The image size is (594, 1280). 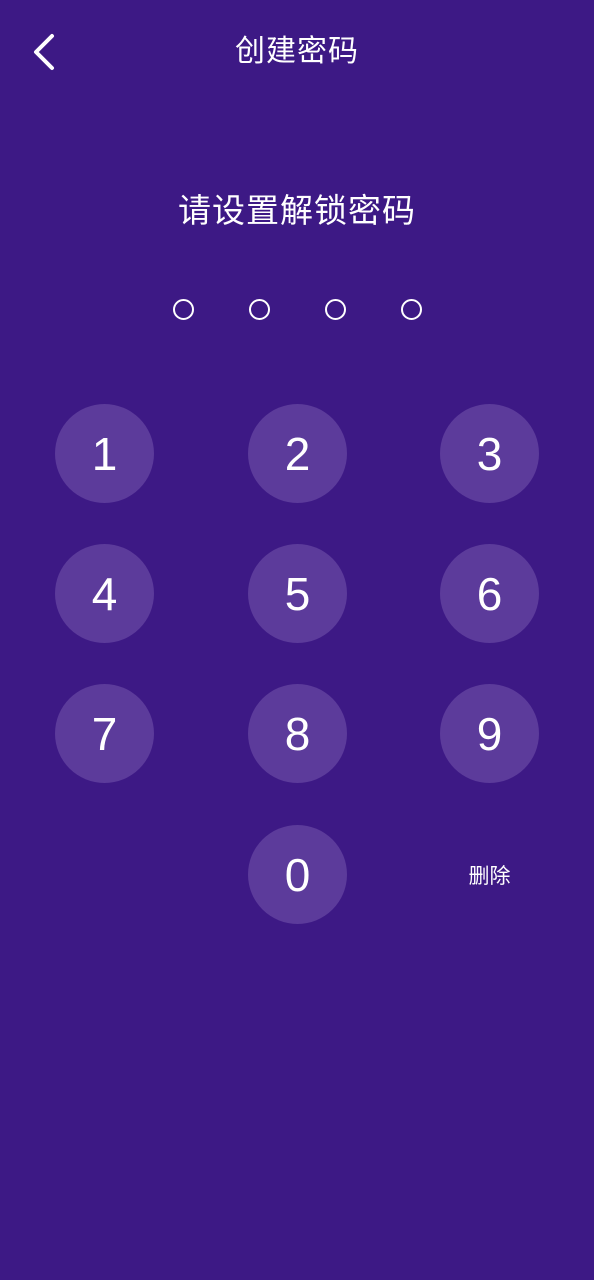 What do you see at coordinates (489, 874) in the screenshot?
I see `delete-button: 删除` at bounding box center [489, 874].